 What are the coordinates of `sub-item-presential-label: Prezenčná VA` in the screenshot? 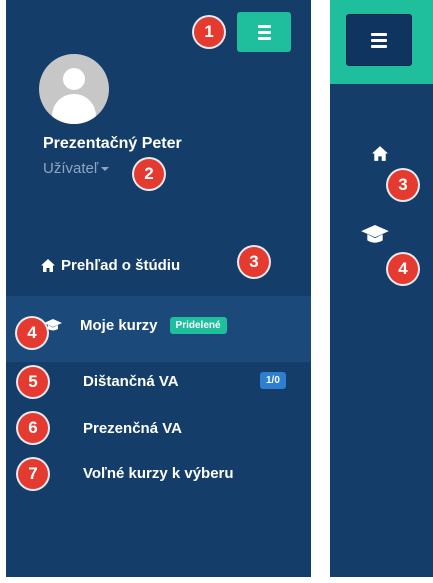 It's located at (132, 428).